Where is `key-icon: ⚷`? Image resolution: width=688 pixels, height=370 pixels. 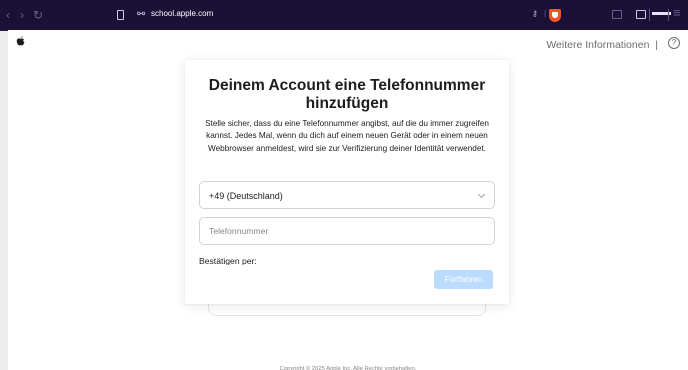
key-icon: ⚷ is located at coordinates (535, 13).